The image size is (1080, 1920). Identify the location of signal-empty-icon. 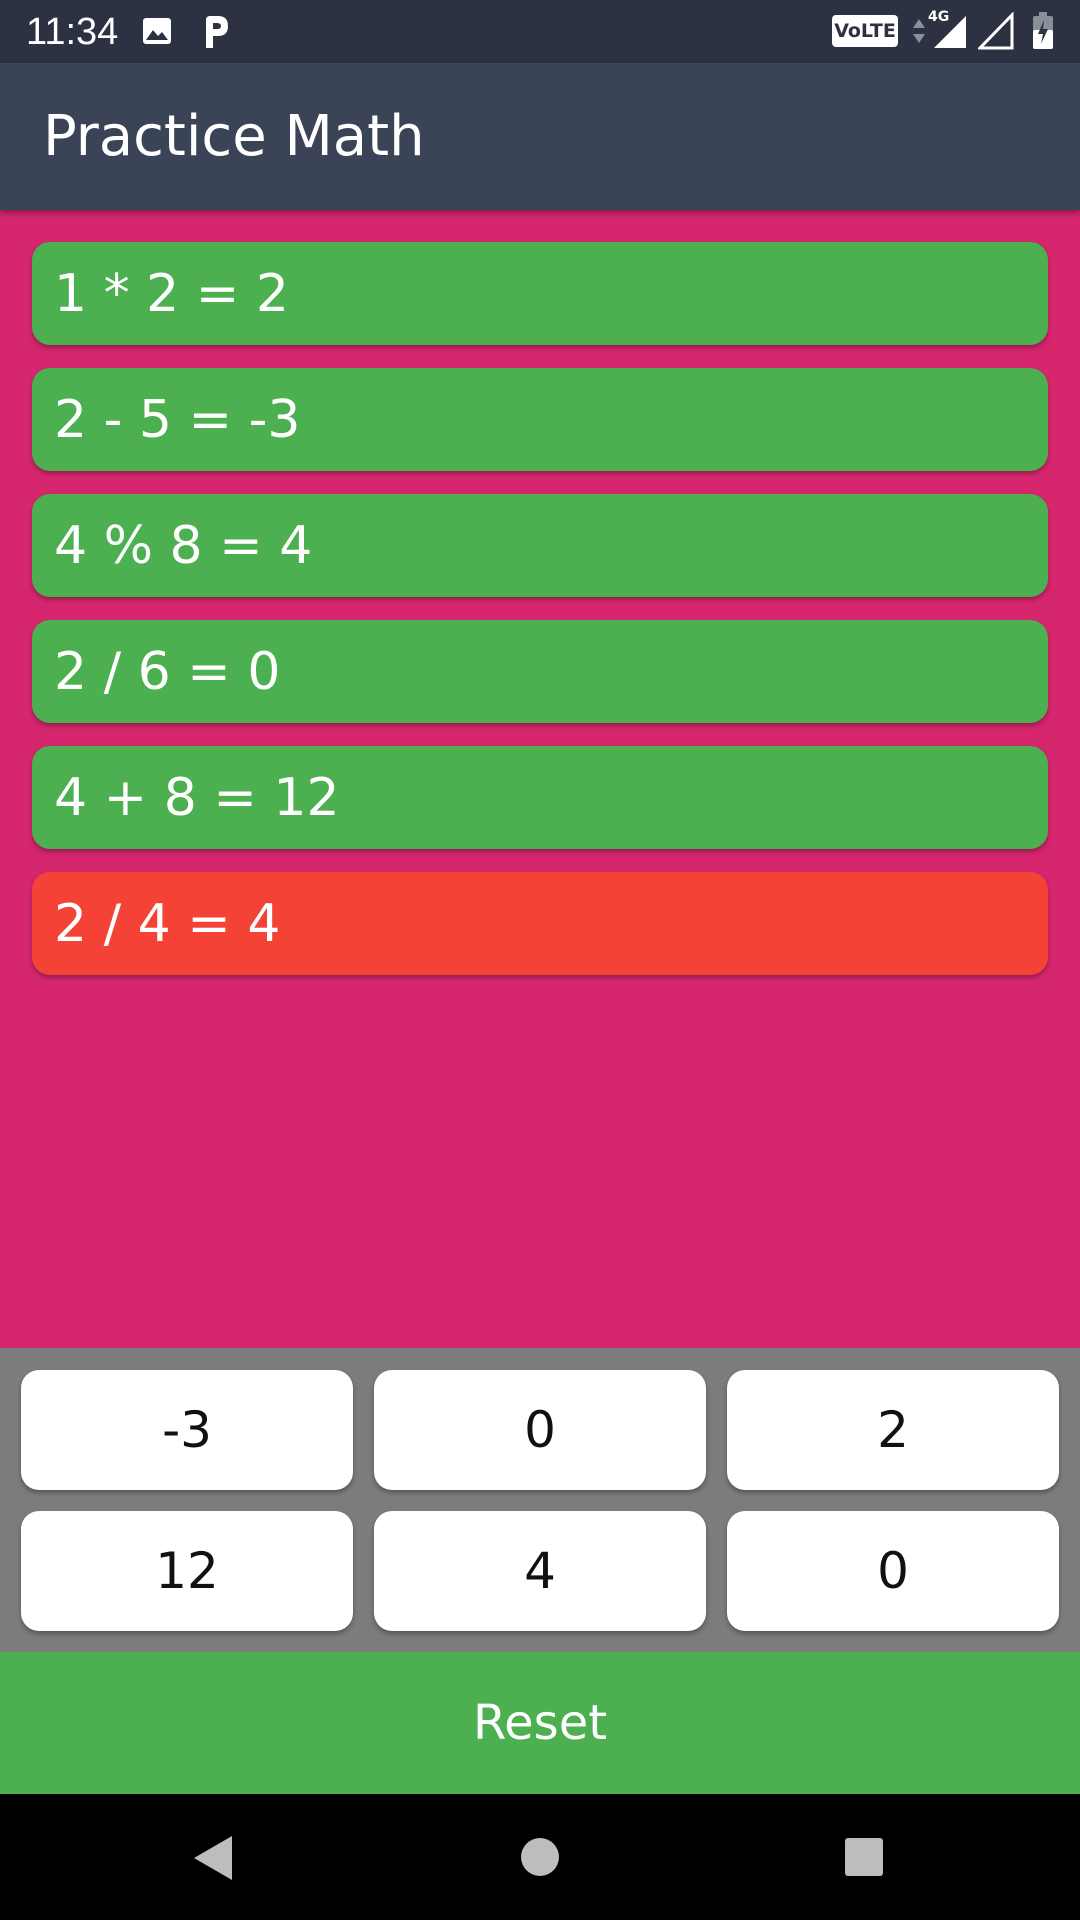
(996, 31).